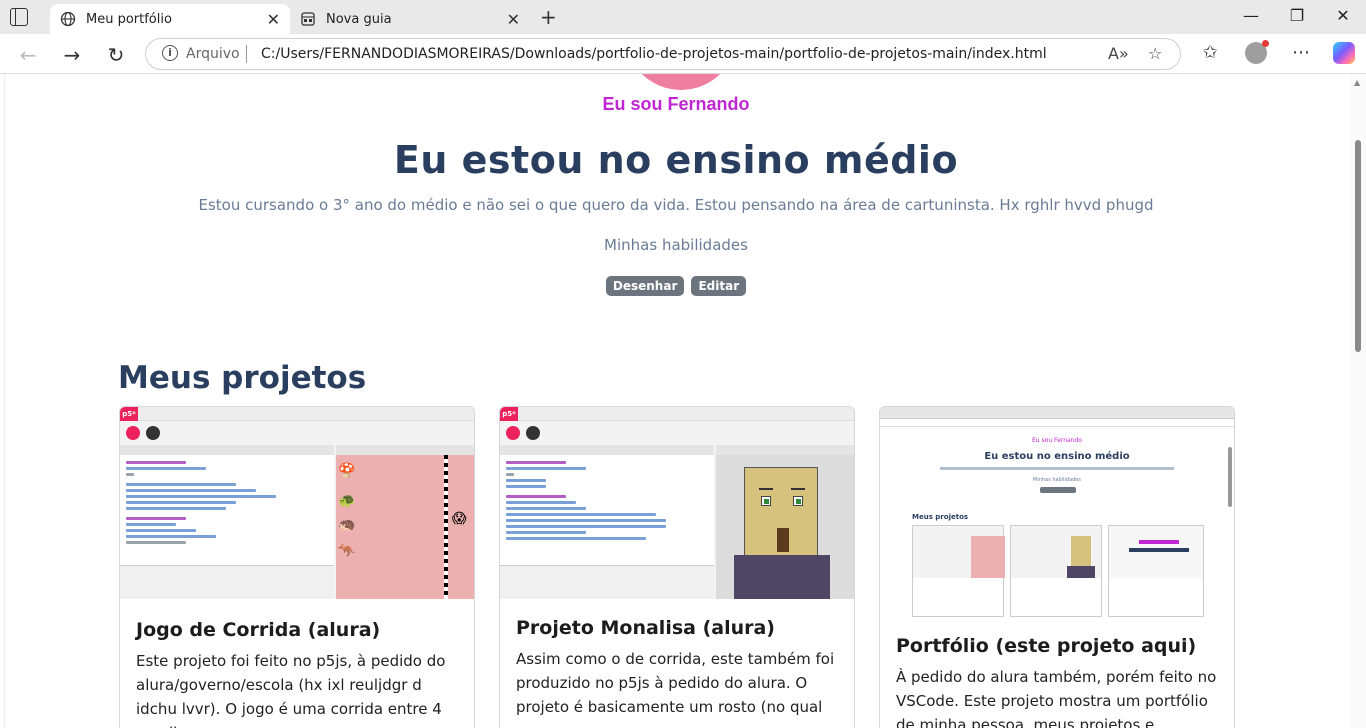 The height and width of the screenshot is (728, 1366). What do you see at coordinates (1118, 53) in the screenshot?
I see `read-aloud-icon: A»` at bounding box center [1118, 53].